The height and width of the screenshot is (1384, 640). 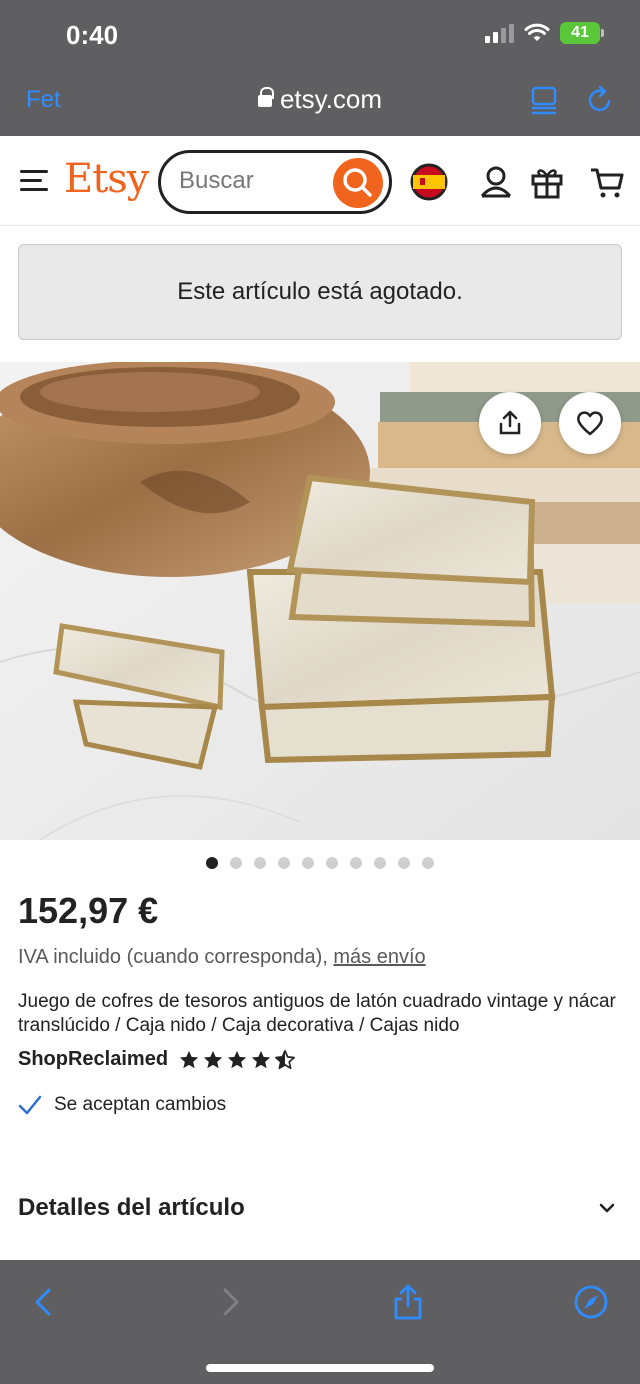 What do you see at coordinates (496, 182) in the screenshot?
I see `account-icon` at bounding box center [496, 182].